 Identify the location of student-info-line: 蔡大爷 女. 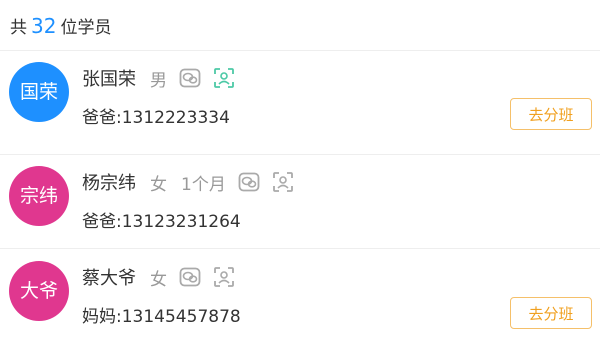
(158, 277).